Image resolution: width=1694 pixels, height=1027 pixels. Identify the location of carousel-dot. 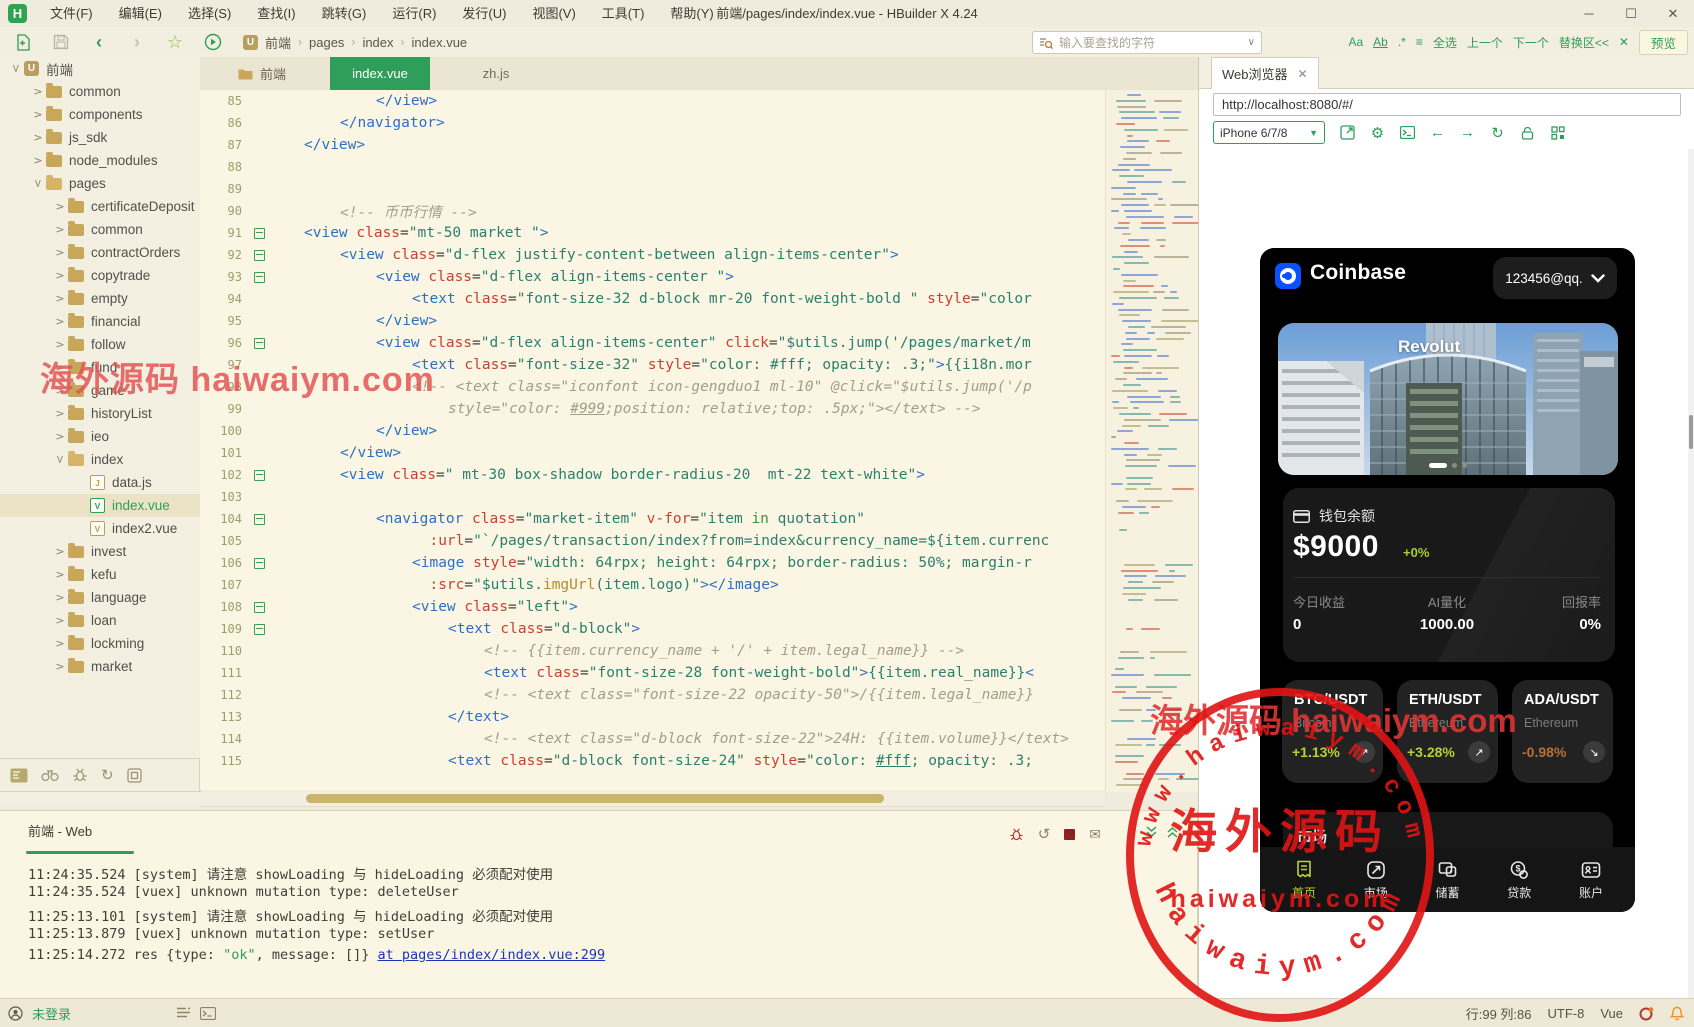
(1454, 465).